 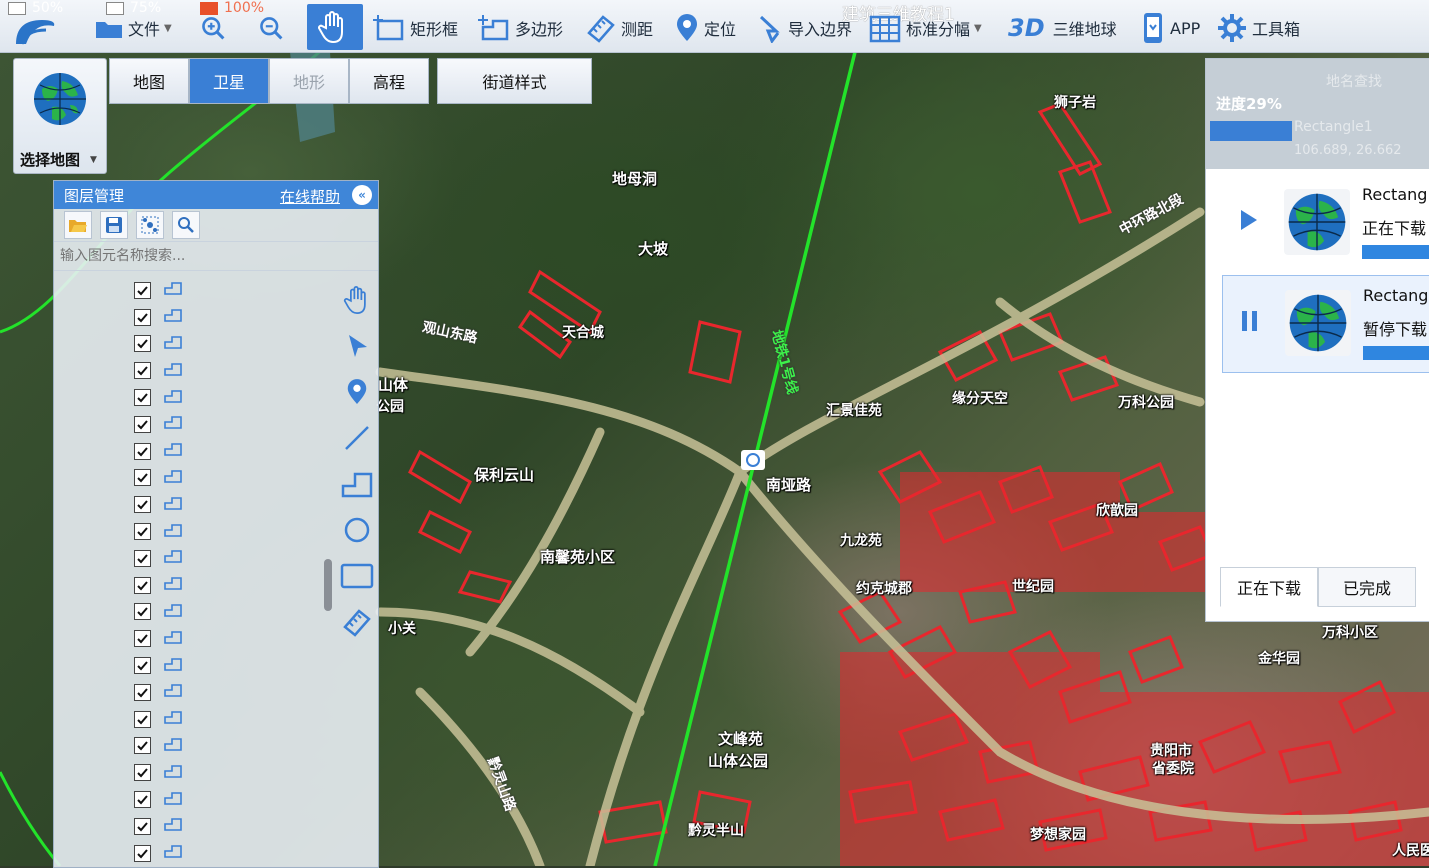 I want to click on globe-3d-button: 3D 三维地球, so click(x=1062, y=28).